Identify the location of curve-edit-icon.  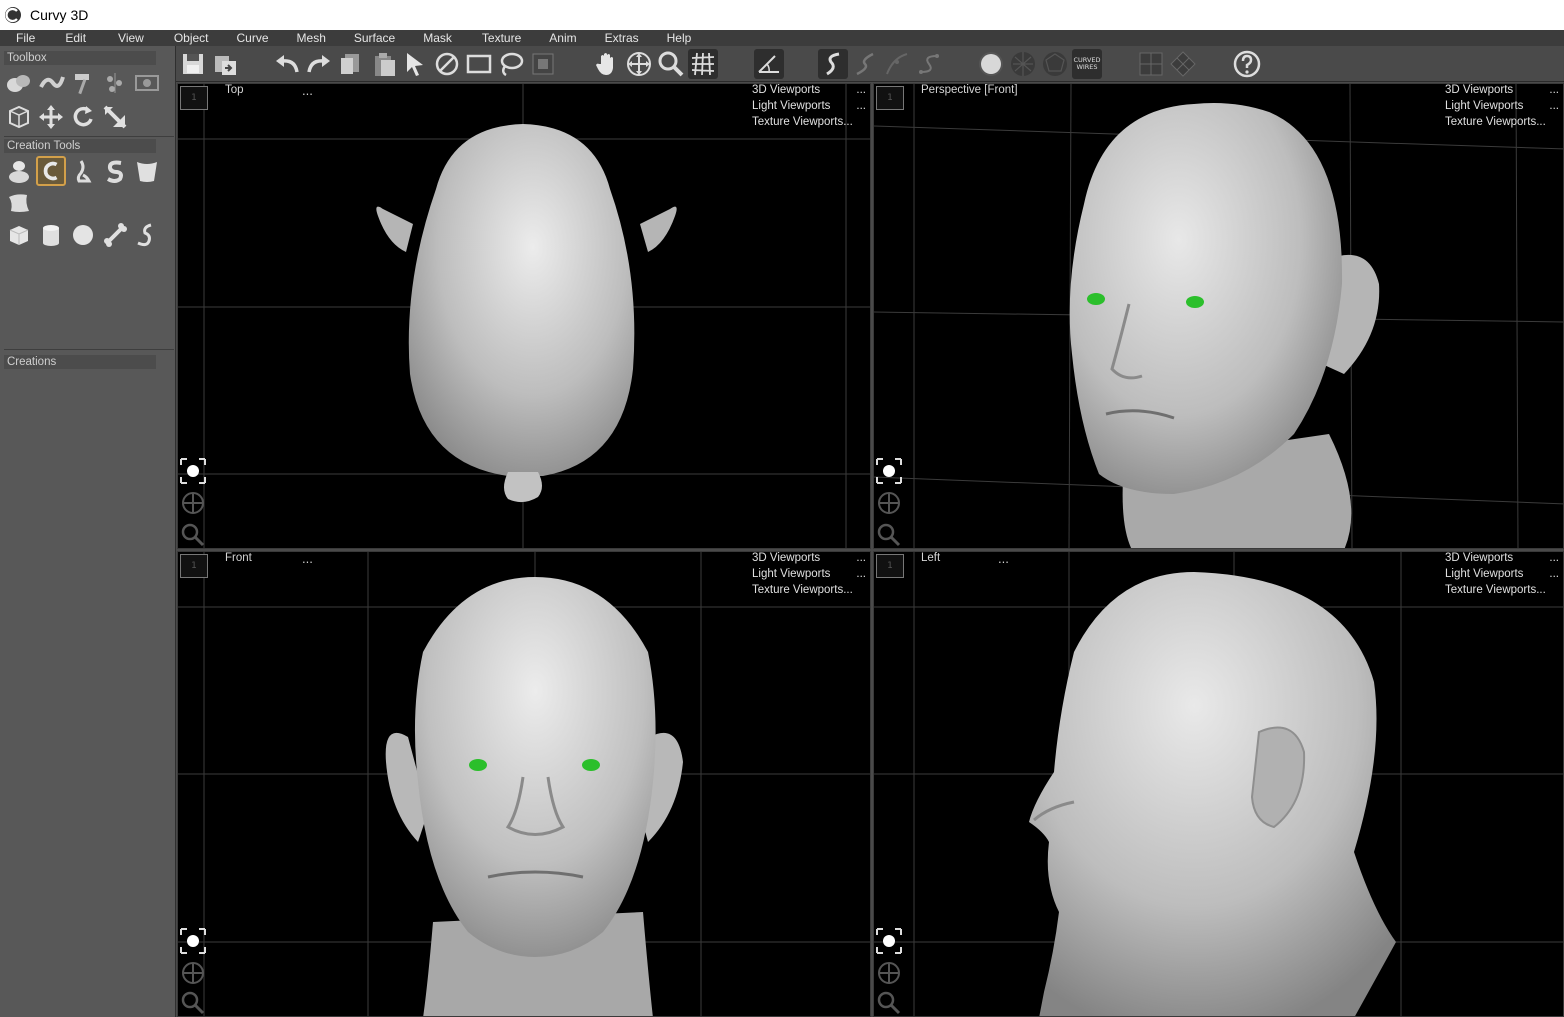
(897, 64).